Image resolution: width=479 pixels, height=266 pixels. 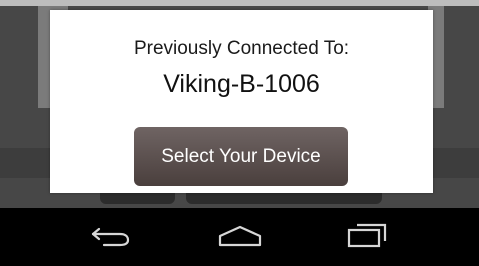 What do you see at coordinates (241, 48) in the screenshot?
I see `previously-connected-label: Previously Connected To:` at bounding box center [241, 48].